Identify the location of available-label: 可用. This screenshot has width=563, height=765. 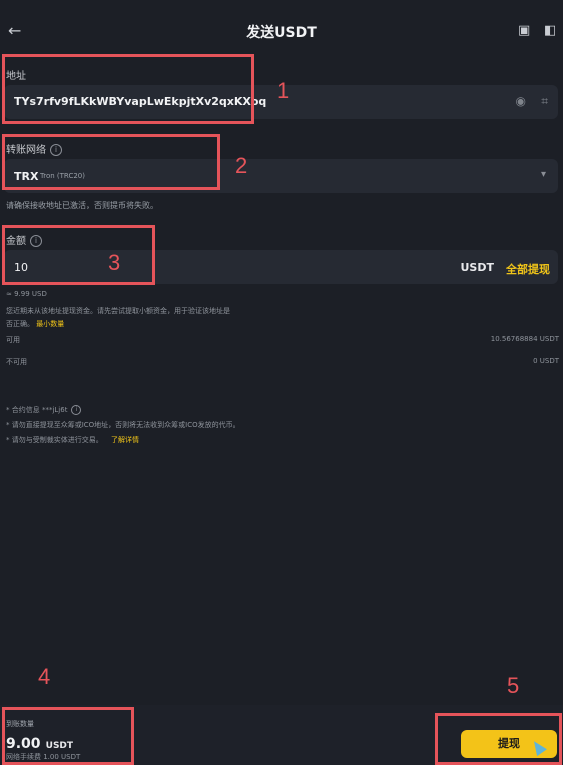
(13, 340).